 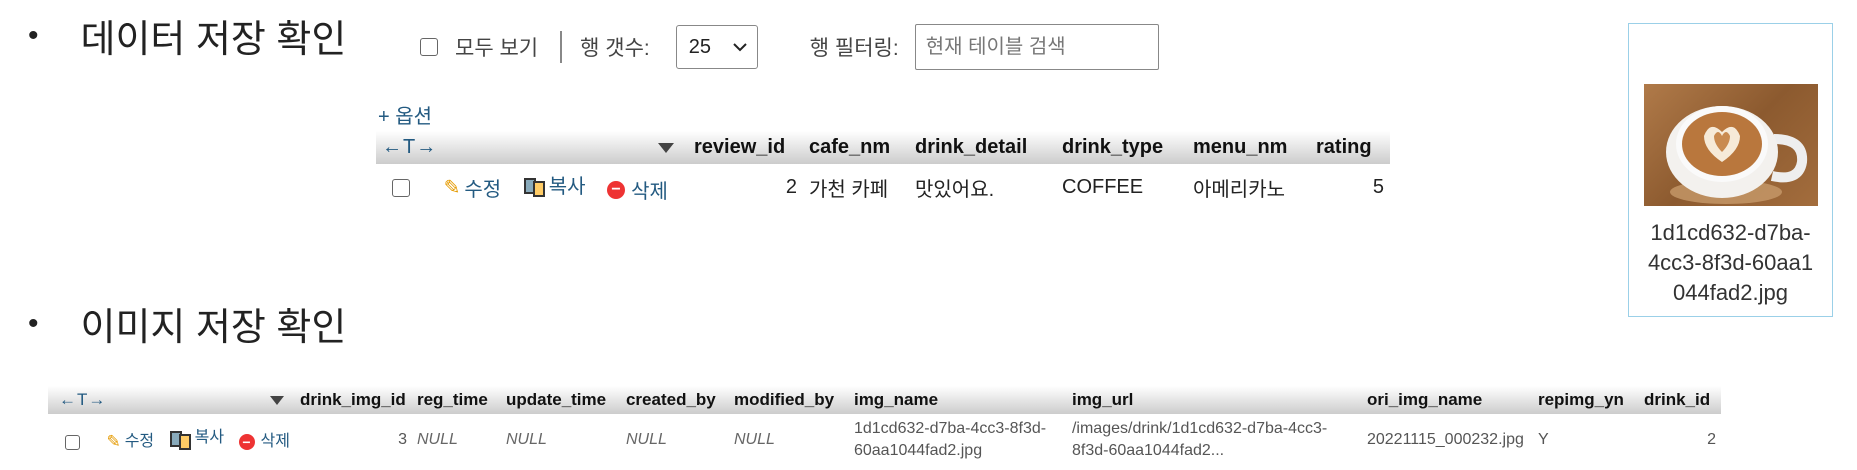 What do you see at coordinates (1445, 439) in the screenshot?
I see `cell-ori-img-name: 20221115_000232.jpg` at bounding box center [1445, 439].